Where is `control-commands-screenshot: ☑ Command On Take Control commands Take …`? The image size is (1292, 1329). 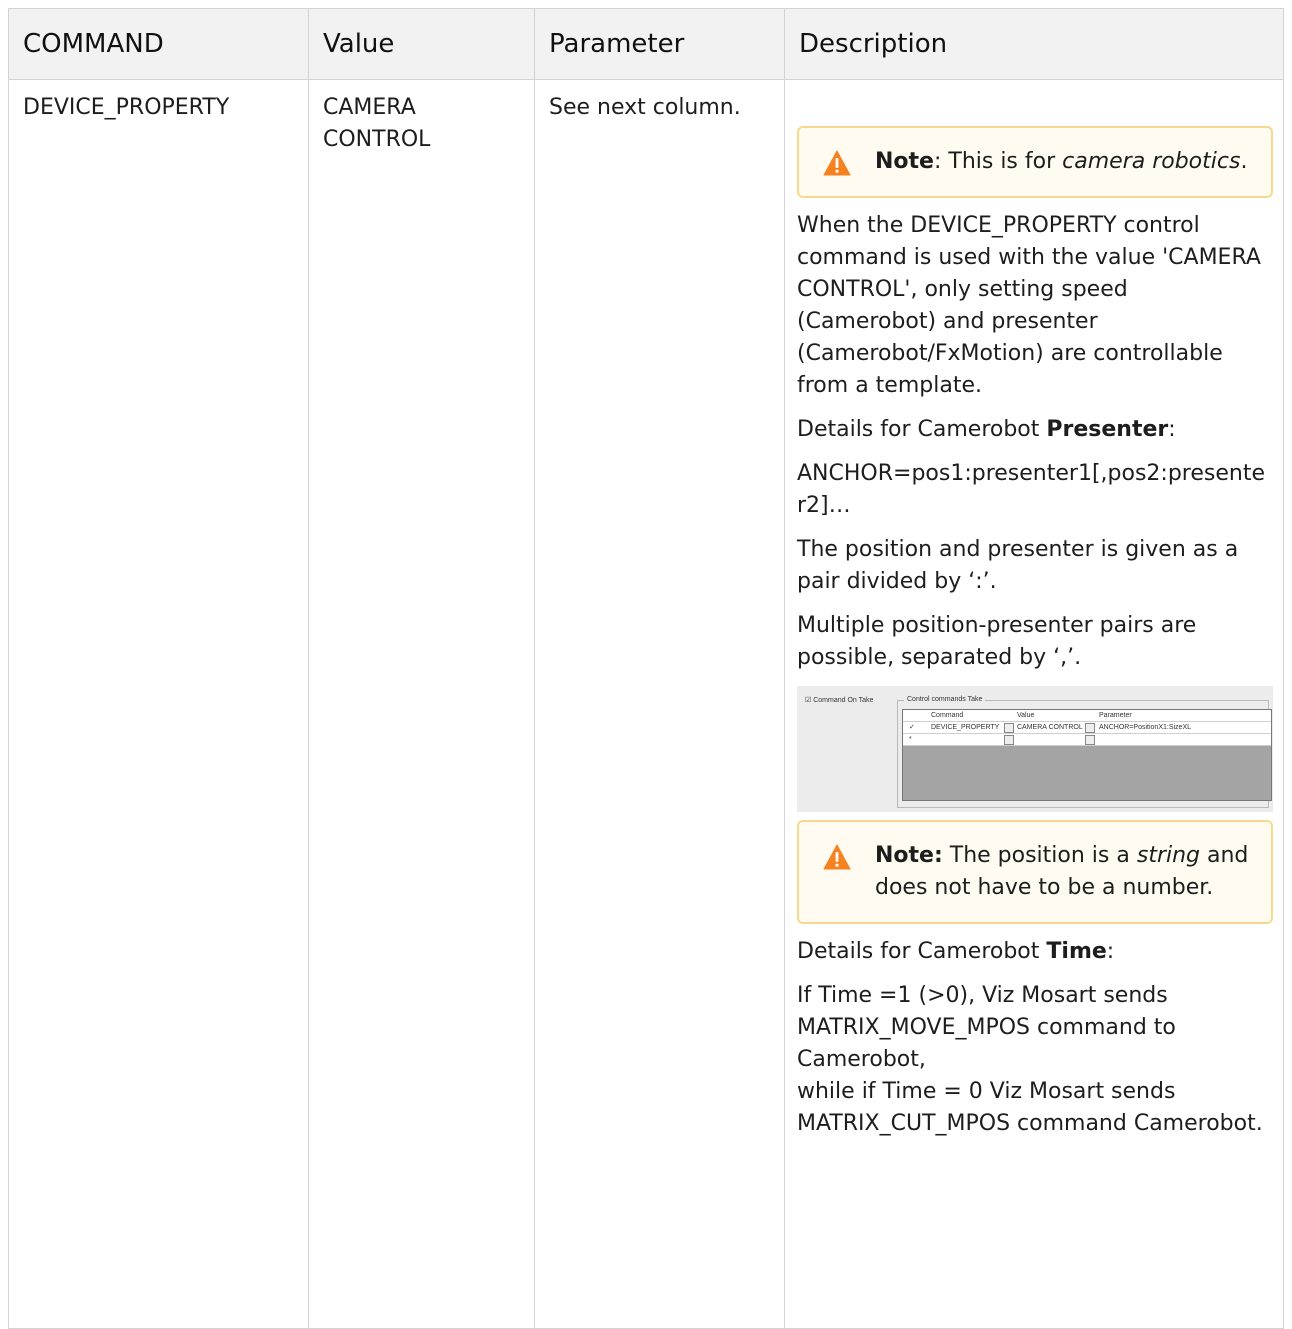 control-commands-screenshot: ☑ Command On Take Control commands Take … is located at coordinates (1035, 749).